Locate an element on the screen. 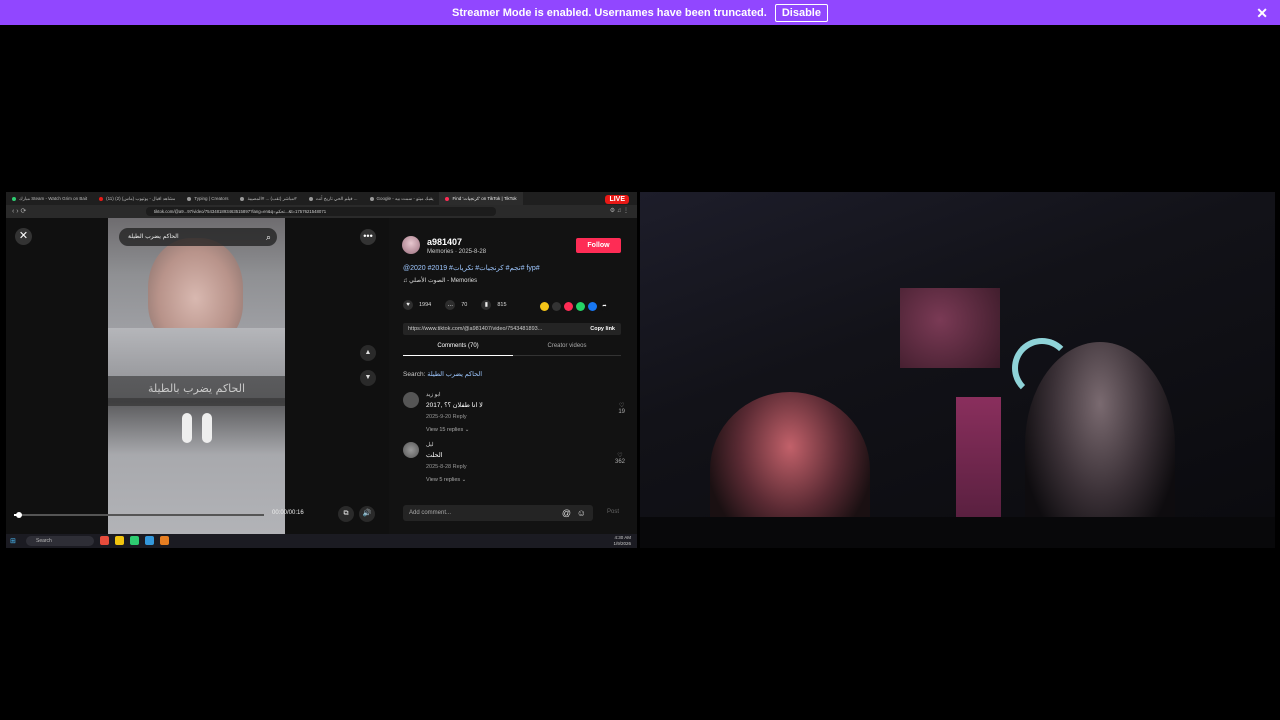 Image resolution: width=1280 pixels, height=720 pixels. browser-tab: Typing | Creators is located at coordinates (207, 198).